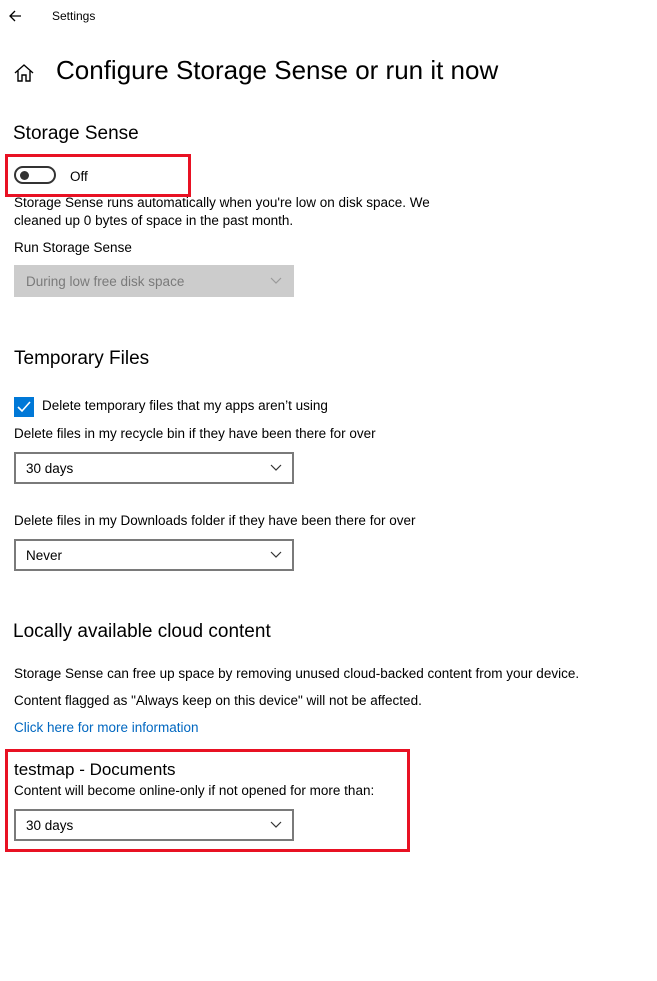 This screenshot has width=657, height=981. What do you see at coordinates (82, 358) in the screenshot?
I see `temporary-files-heading: Temporary Files` at bounding box center [82, 358].